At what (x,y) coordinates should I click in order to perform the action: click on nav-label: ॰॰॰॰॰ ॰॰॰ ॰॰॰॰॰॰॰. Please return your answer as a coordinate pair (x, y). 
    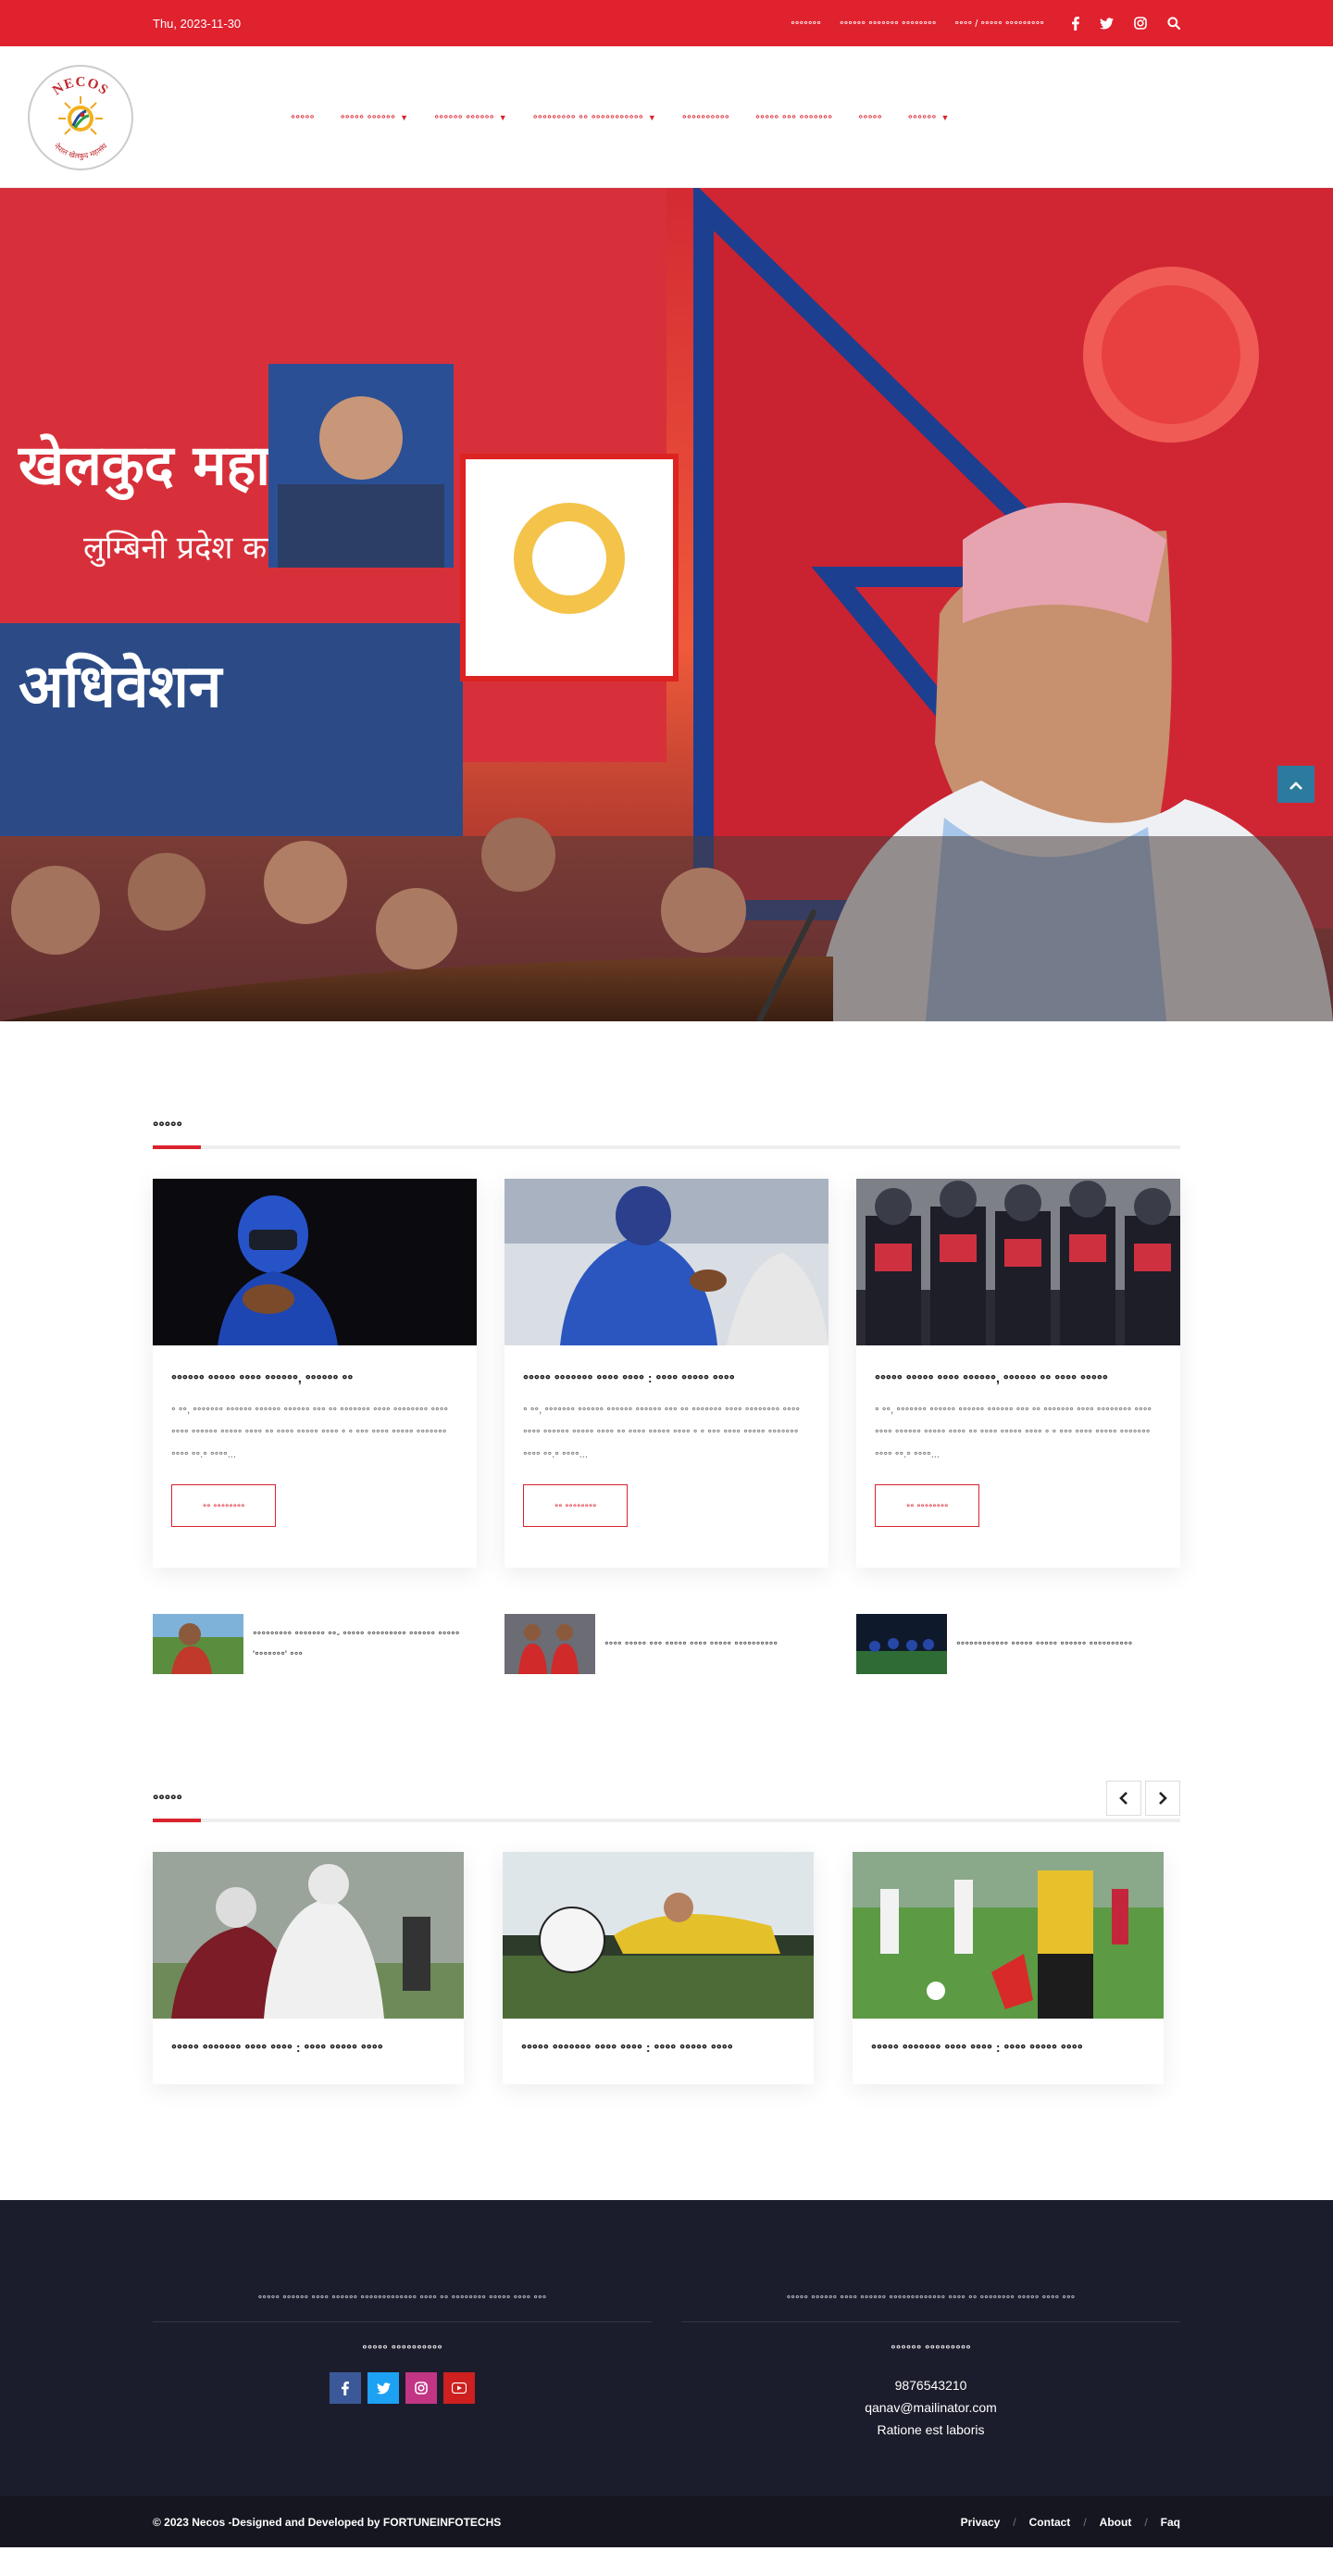
    Looking at the image, I should click on (793, 117).